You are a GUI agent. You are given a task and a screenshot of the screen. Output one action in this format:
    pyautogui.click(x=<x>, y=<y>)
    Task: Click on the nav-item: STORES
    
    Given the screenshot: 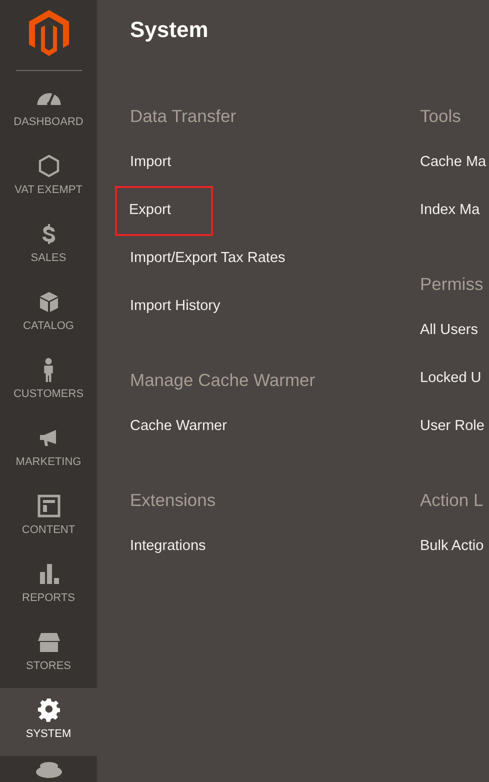 What is the action you would take?
    pyautogui.click(x=48, y=654)
    